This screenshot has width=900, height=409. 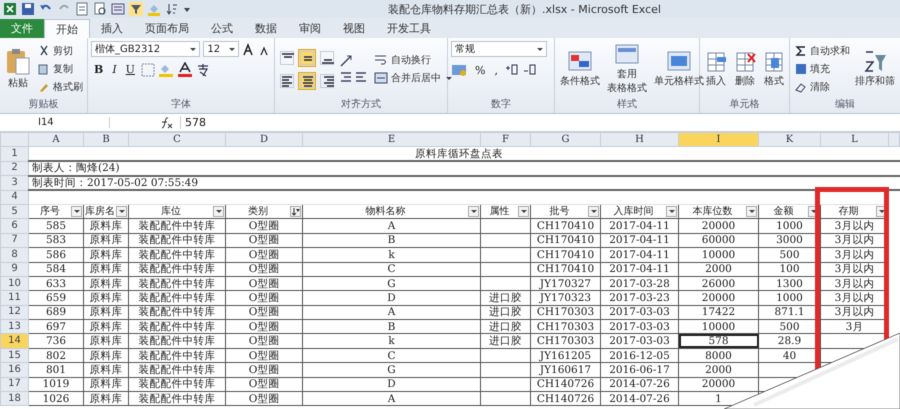 I want to click on formula-field: 578, so click(x=540, y=122).